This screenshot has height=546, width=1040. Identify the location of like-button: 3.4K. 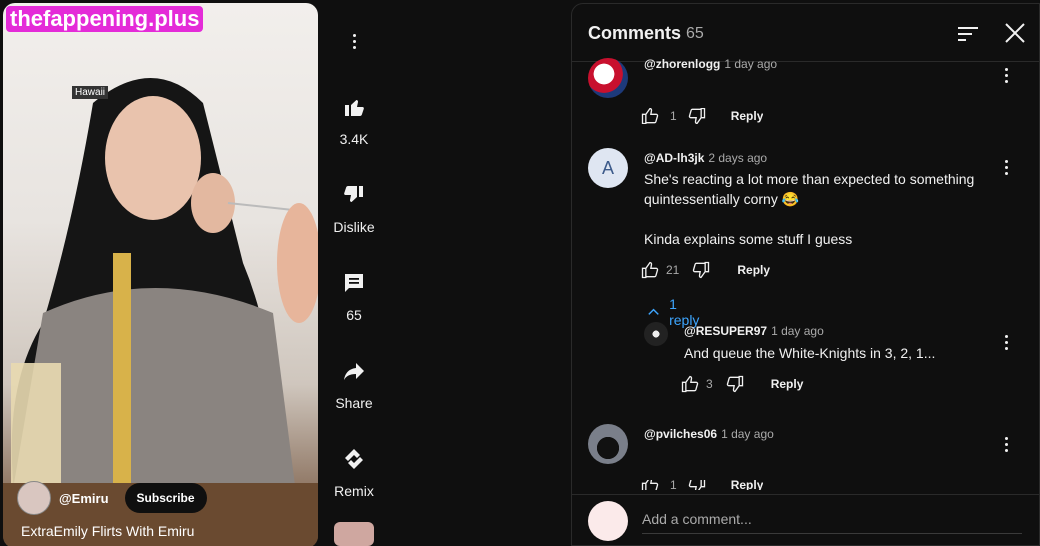
(354, 121).